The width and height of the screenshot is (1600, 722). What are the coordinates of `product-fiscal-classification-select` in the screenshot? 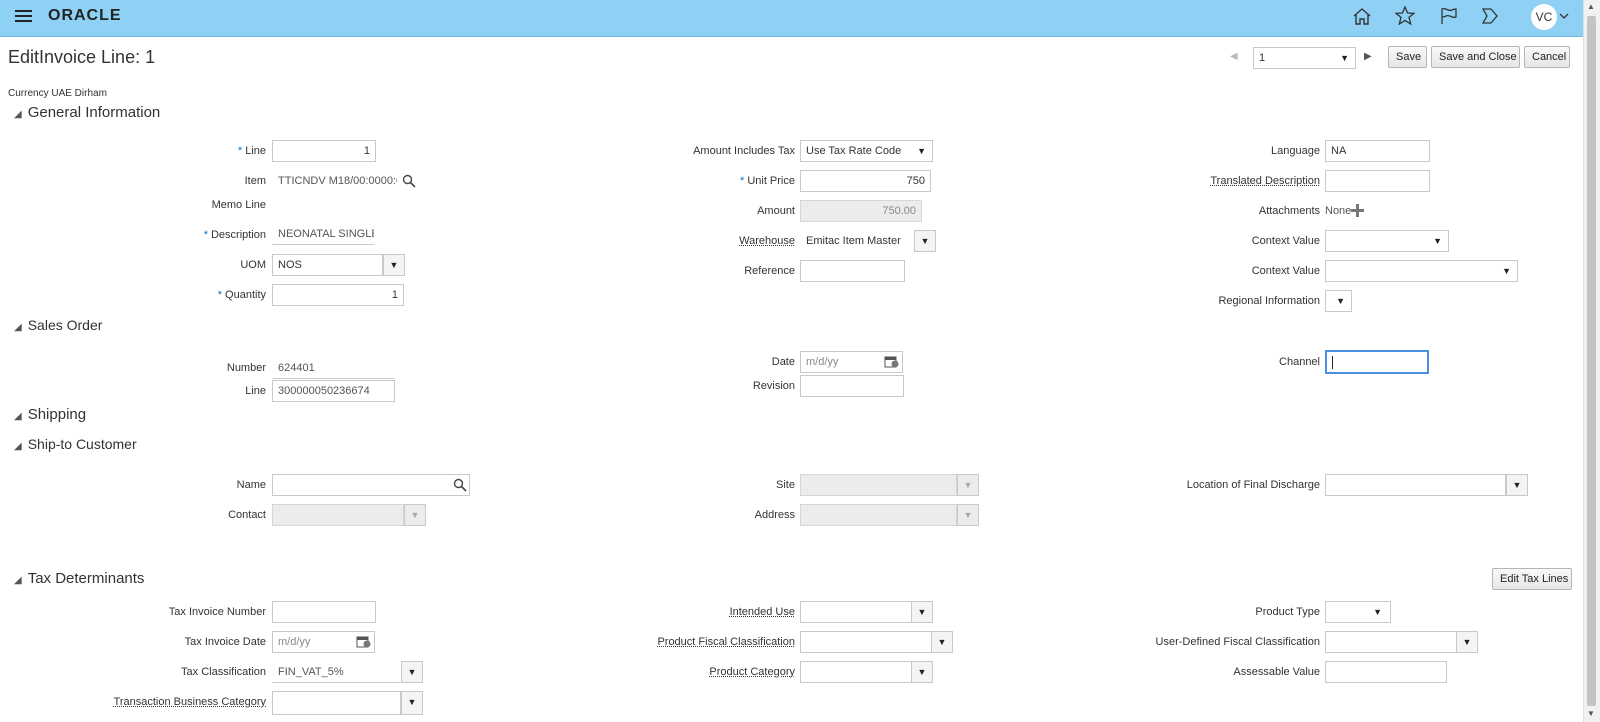 It's located at (866, 642).